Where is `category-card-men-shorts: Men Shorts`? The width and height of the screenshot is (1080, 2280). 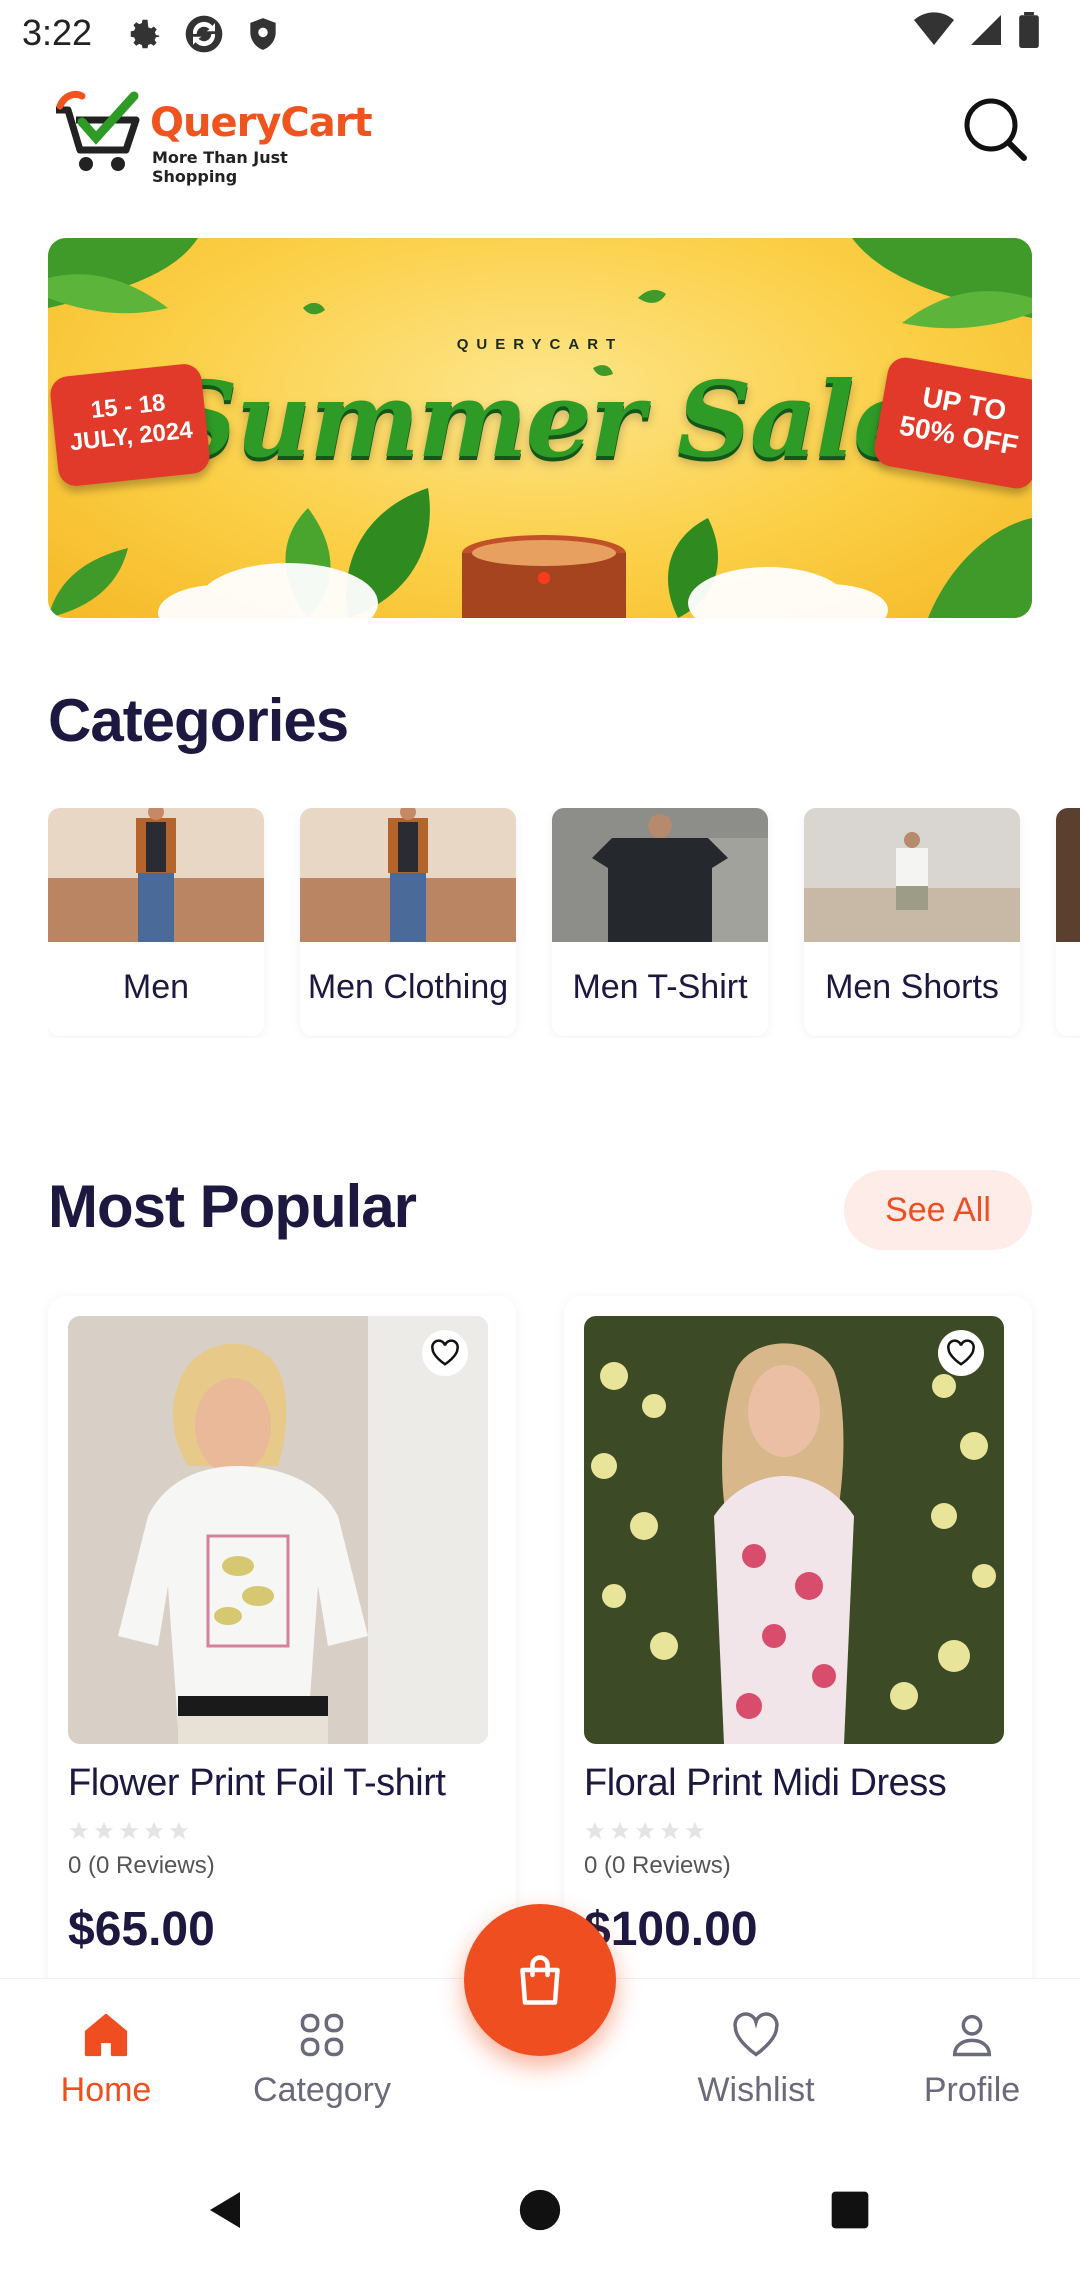 category-card-men-shorts: Men Shorts is located at coordinates (912, 922).